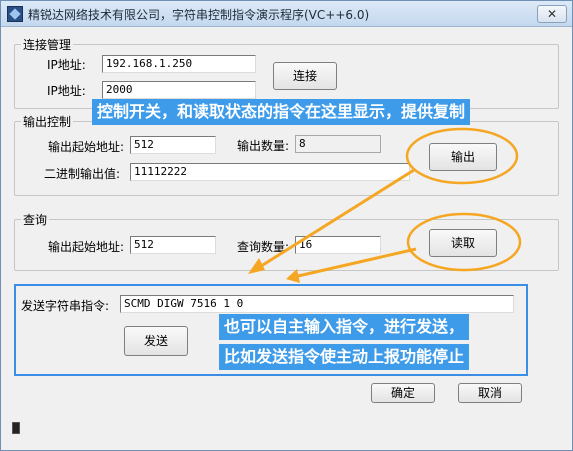 The width and height of the screenshot is (573, 451). I want to click on output-start-input: 512, so click(173, 145).